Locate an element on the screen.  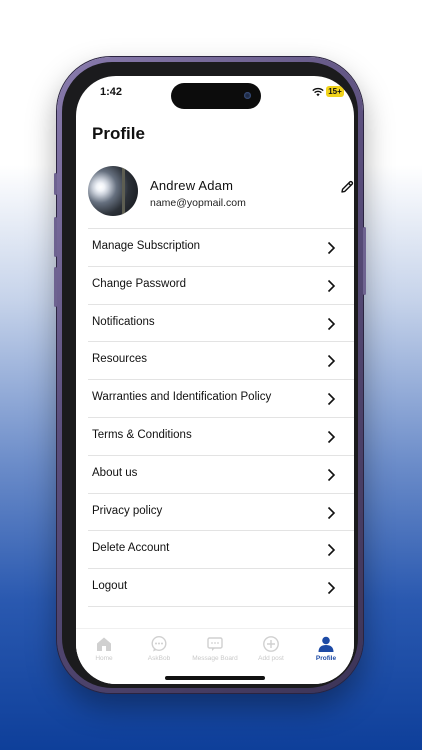
menu-item-label: Privacy policy is located at coordinates (127, 510).